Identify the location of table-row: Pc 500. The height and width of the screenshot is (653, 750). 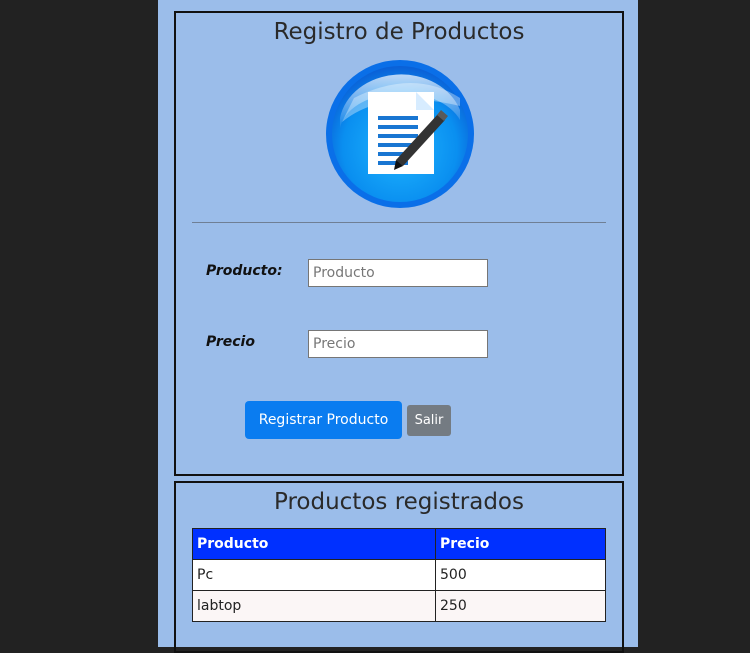
(399, 575).